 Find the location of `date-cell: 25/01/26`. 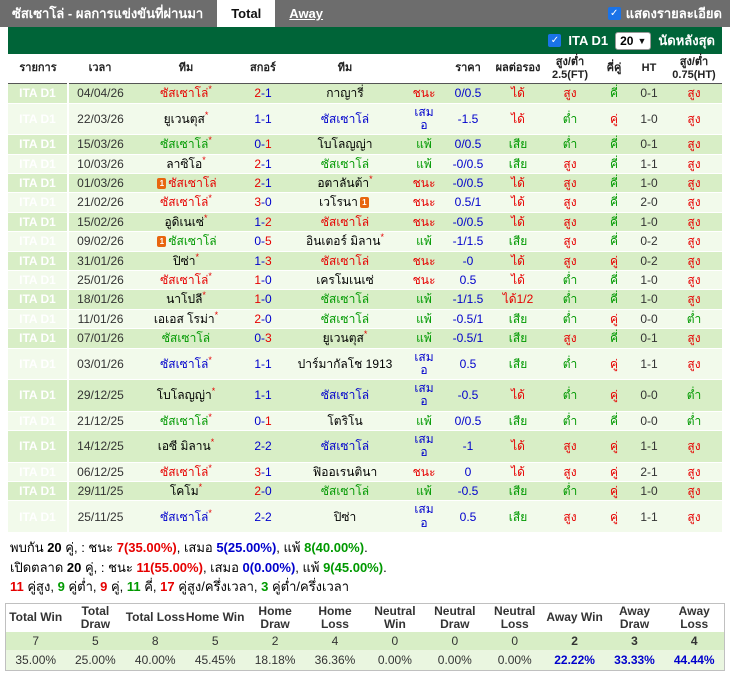

date-cell: 25/01/26 is located at coordinates (100, 280).